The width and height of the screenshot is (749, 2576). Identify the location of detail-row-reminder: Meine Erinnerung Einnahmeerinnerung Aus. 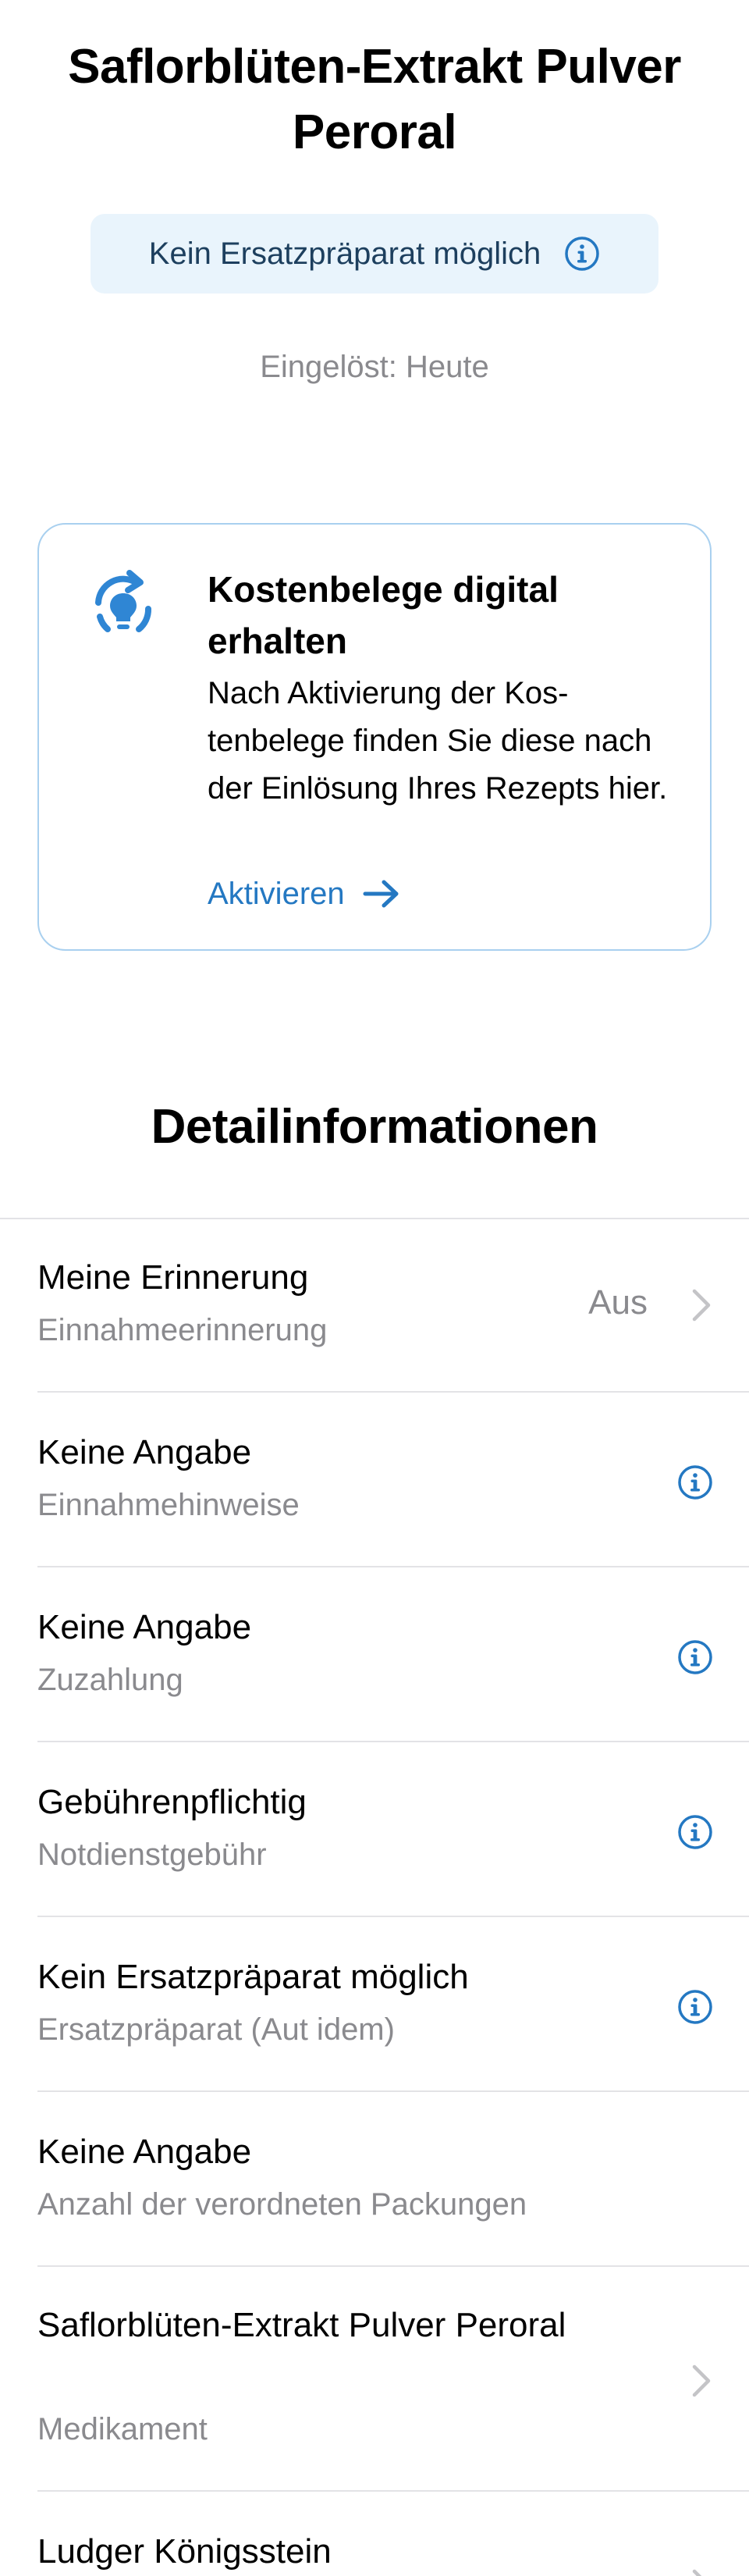
(374, 1306).